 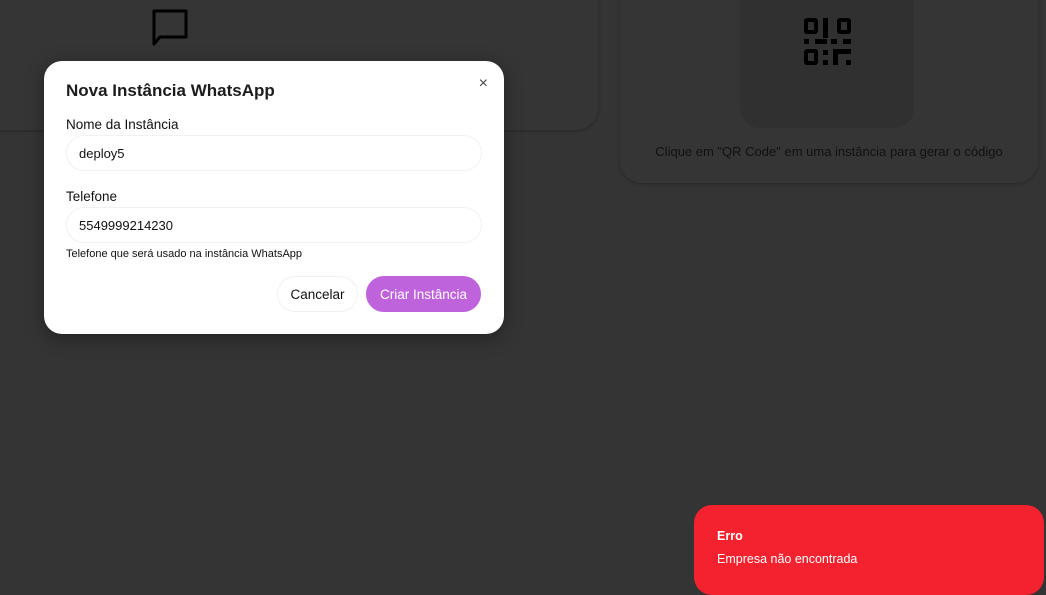 I want to click on error-toast: Erro Empresa não encontrada, so click(x=869, y=550).